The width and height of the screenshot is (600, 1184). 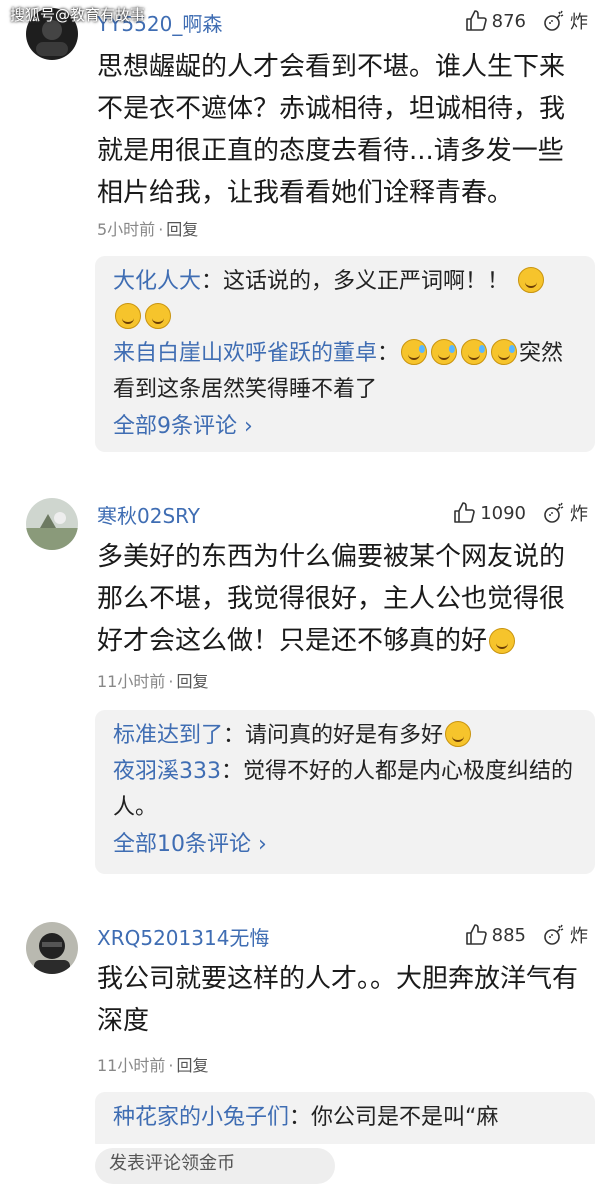 What do you see at coordinates (126, 229) in the screenshot?
I see `comment-time: 5小时前` at bounding box center [126, 229].